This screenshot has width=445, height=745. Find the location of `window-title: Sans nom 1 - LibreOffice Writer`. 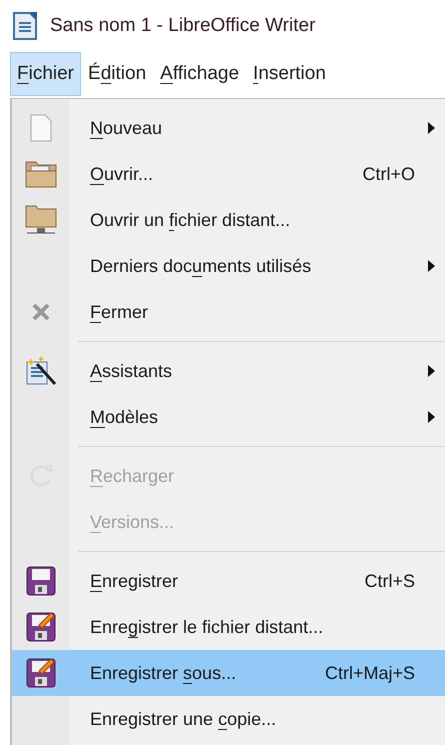

window-title: Sans nom 1 - LibreOffice Writer is located at coordinates (183, 26).